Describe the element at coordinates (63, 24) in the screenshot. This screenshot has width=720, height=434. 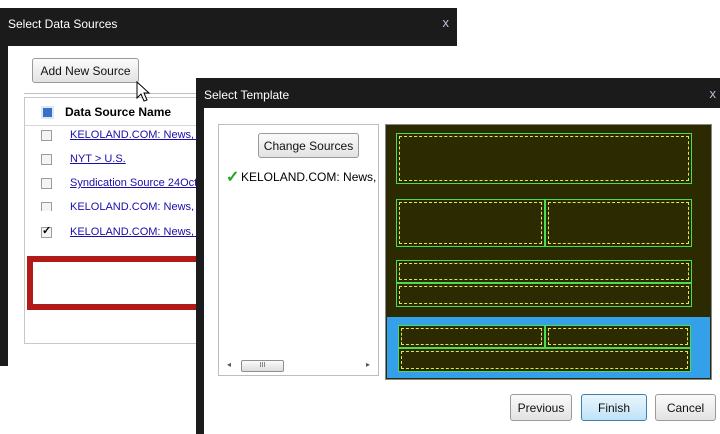
I see `dialog-title: Select Data Sources` at that location.